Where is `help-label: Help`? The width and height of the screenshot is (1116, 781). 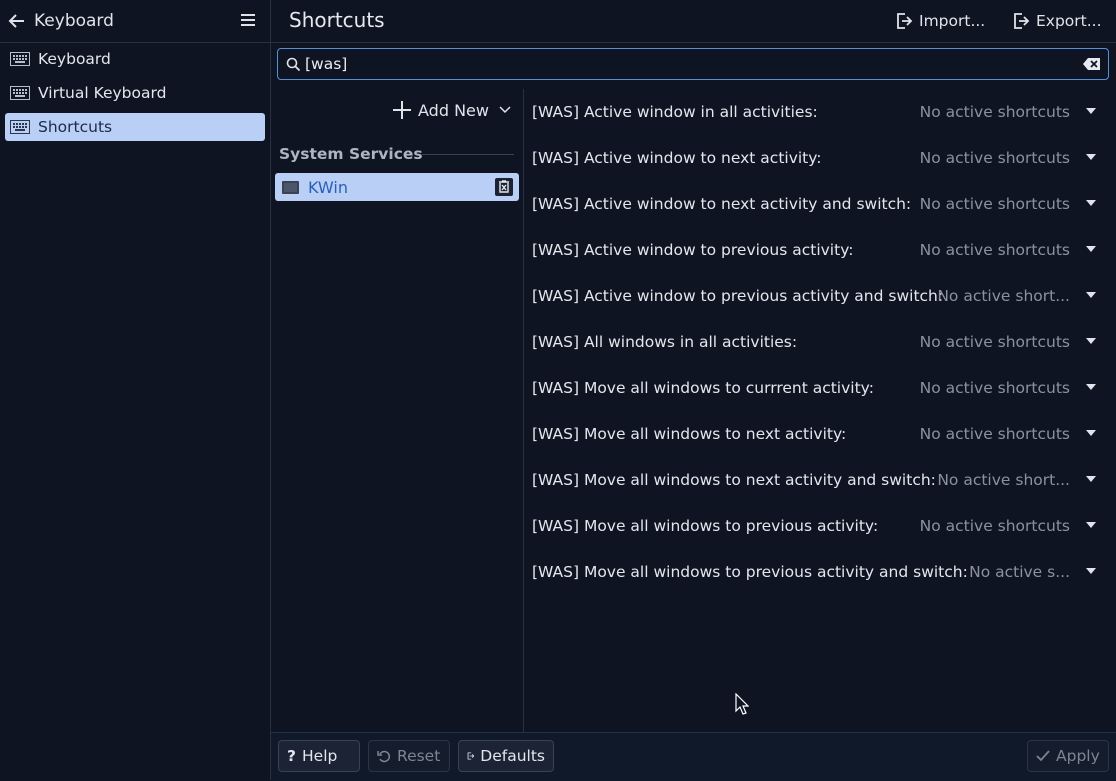 help-label: Help is located at coordinates (320, 756).